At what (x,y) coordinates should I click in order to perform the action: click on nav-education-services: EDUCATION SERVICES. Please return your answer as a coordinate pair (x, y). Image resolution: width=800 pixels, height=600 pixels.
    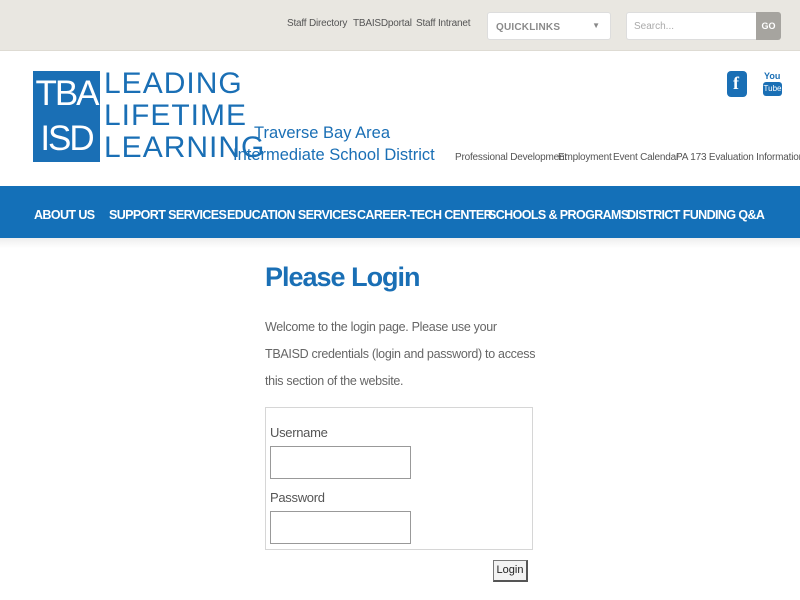
    Looking at the image, I should click on (292, 215).